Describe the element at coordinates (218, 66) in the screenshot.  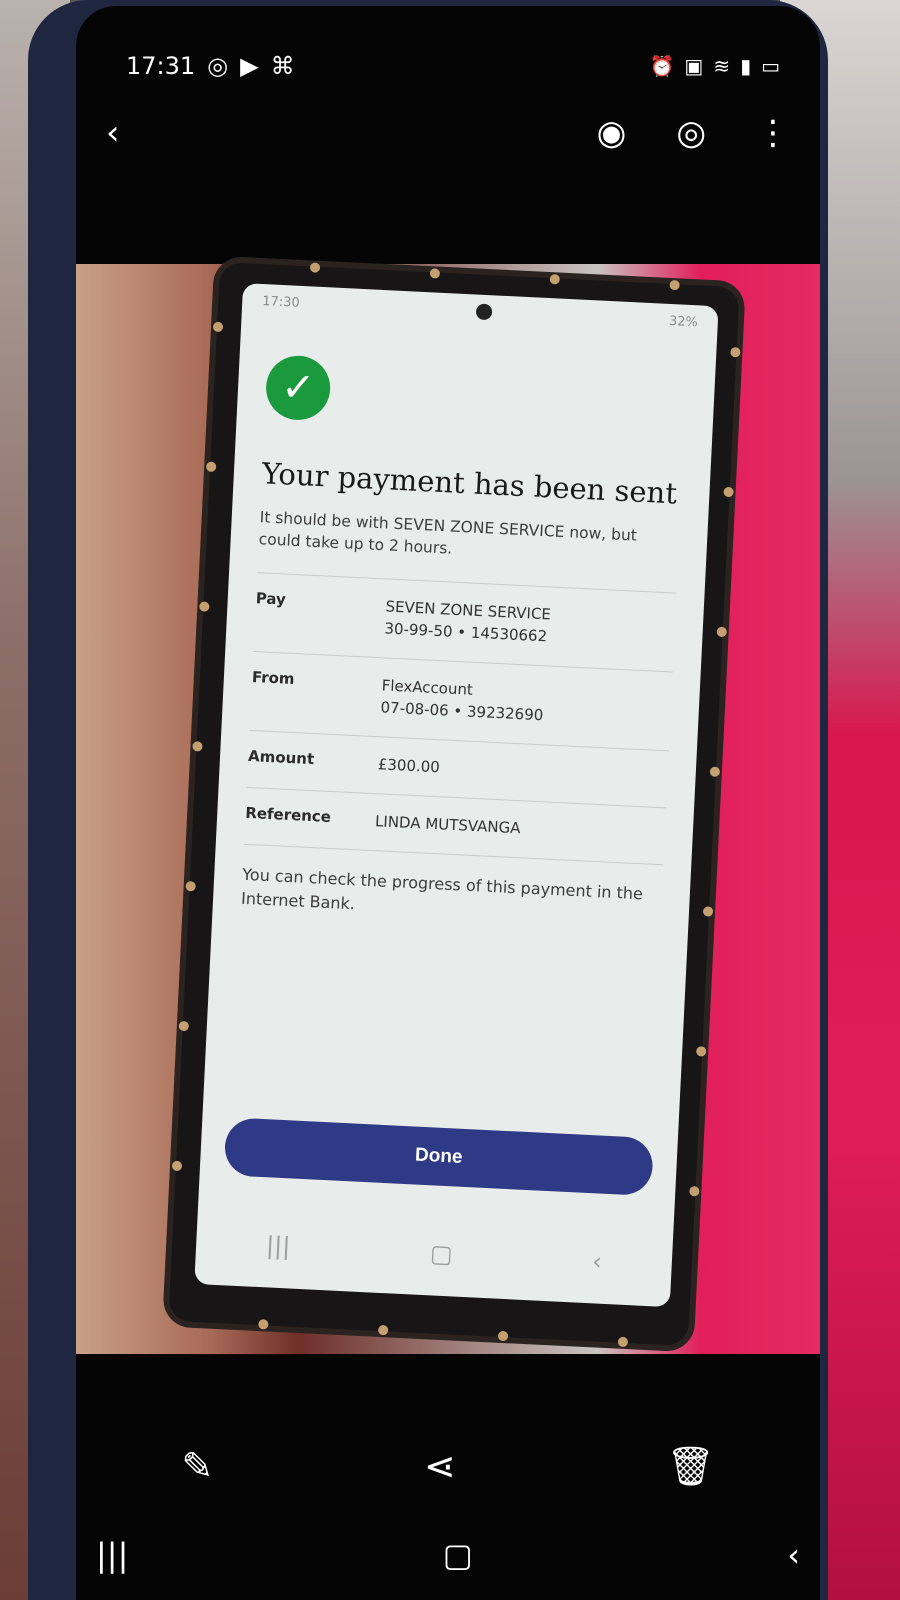
I see `whatsapp-icon: ◎` at that location.